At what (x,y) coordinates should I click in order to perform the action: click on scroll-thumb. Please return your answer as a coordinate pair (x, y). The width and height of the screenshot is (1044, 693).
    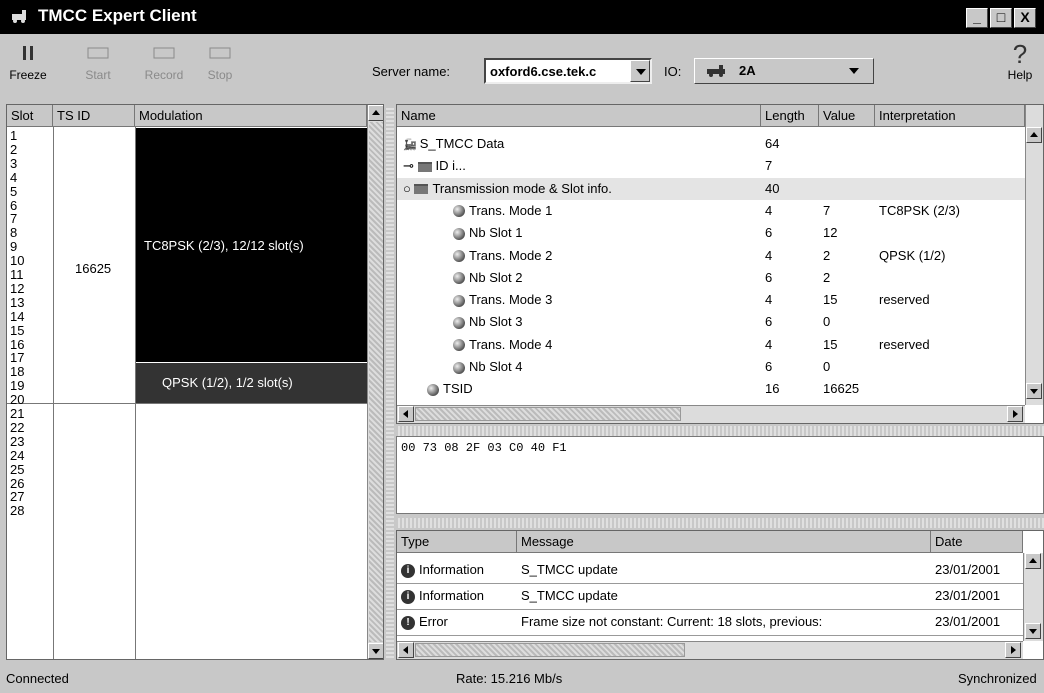
    Looking at the image, I should click on (376, 382).